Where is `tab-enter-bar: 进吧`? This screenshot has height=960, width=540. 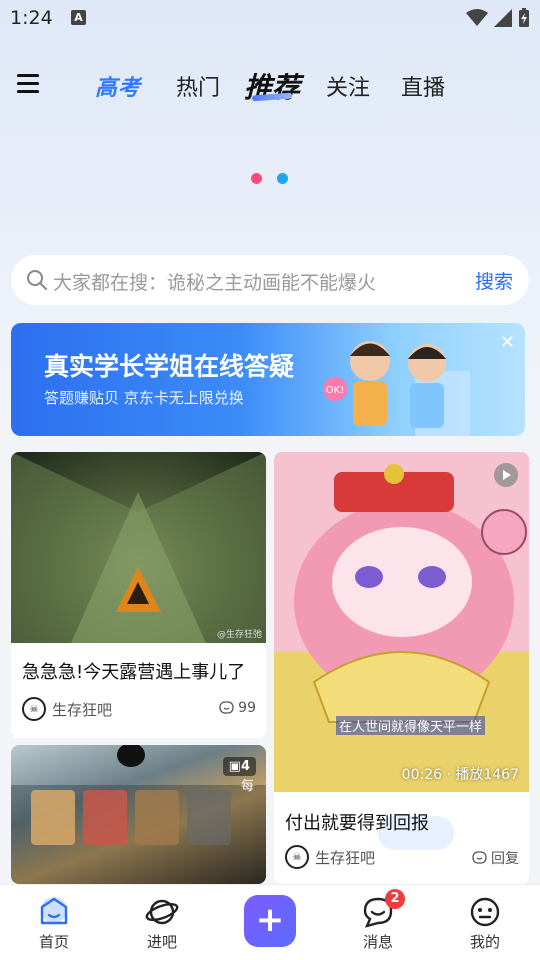
tab-enter-bar: 进吧 is located at coordinates (162, 923).